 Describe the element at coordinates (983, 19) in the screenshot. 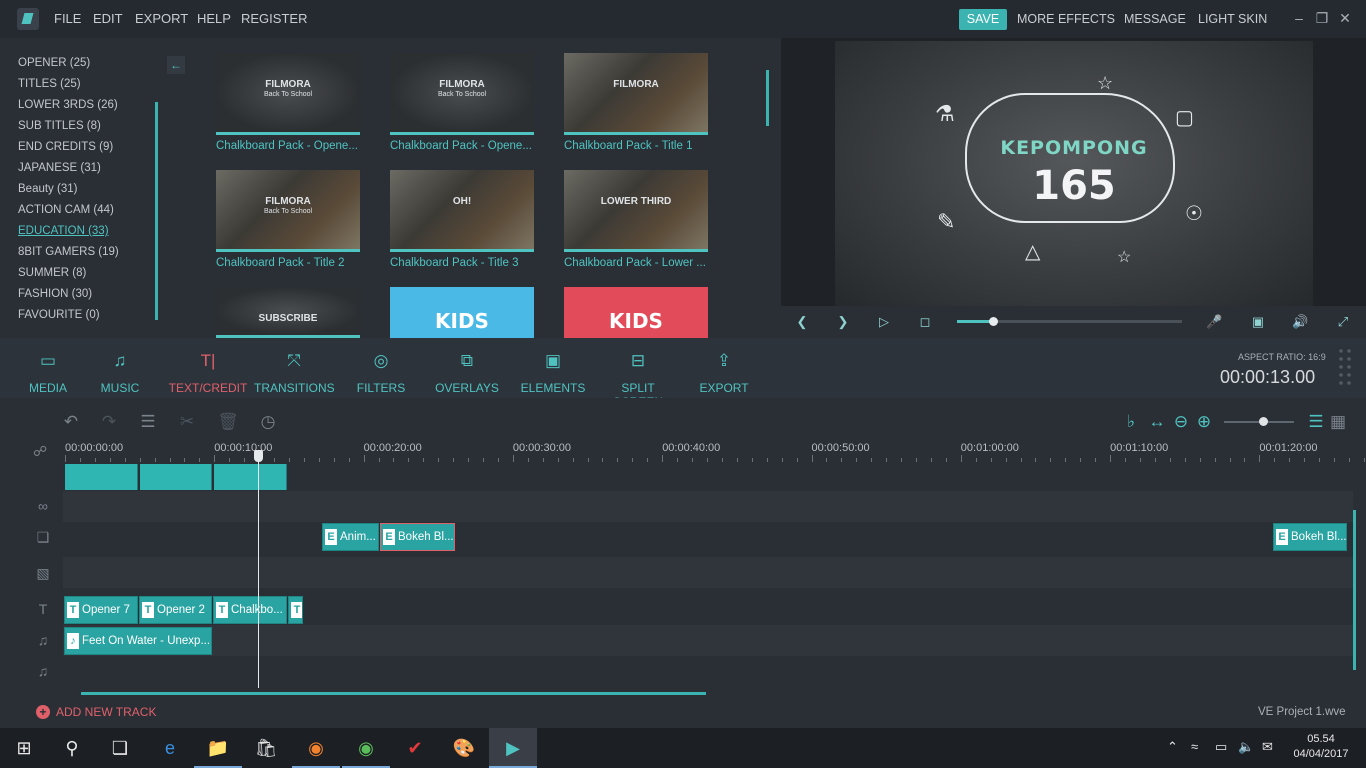

I see `save-button: SAVE` at that location.